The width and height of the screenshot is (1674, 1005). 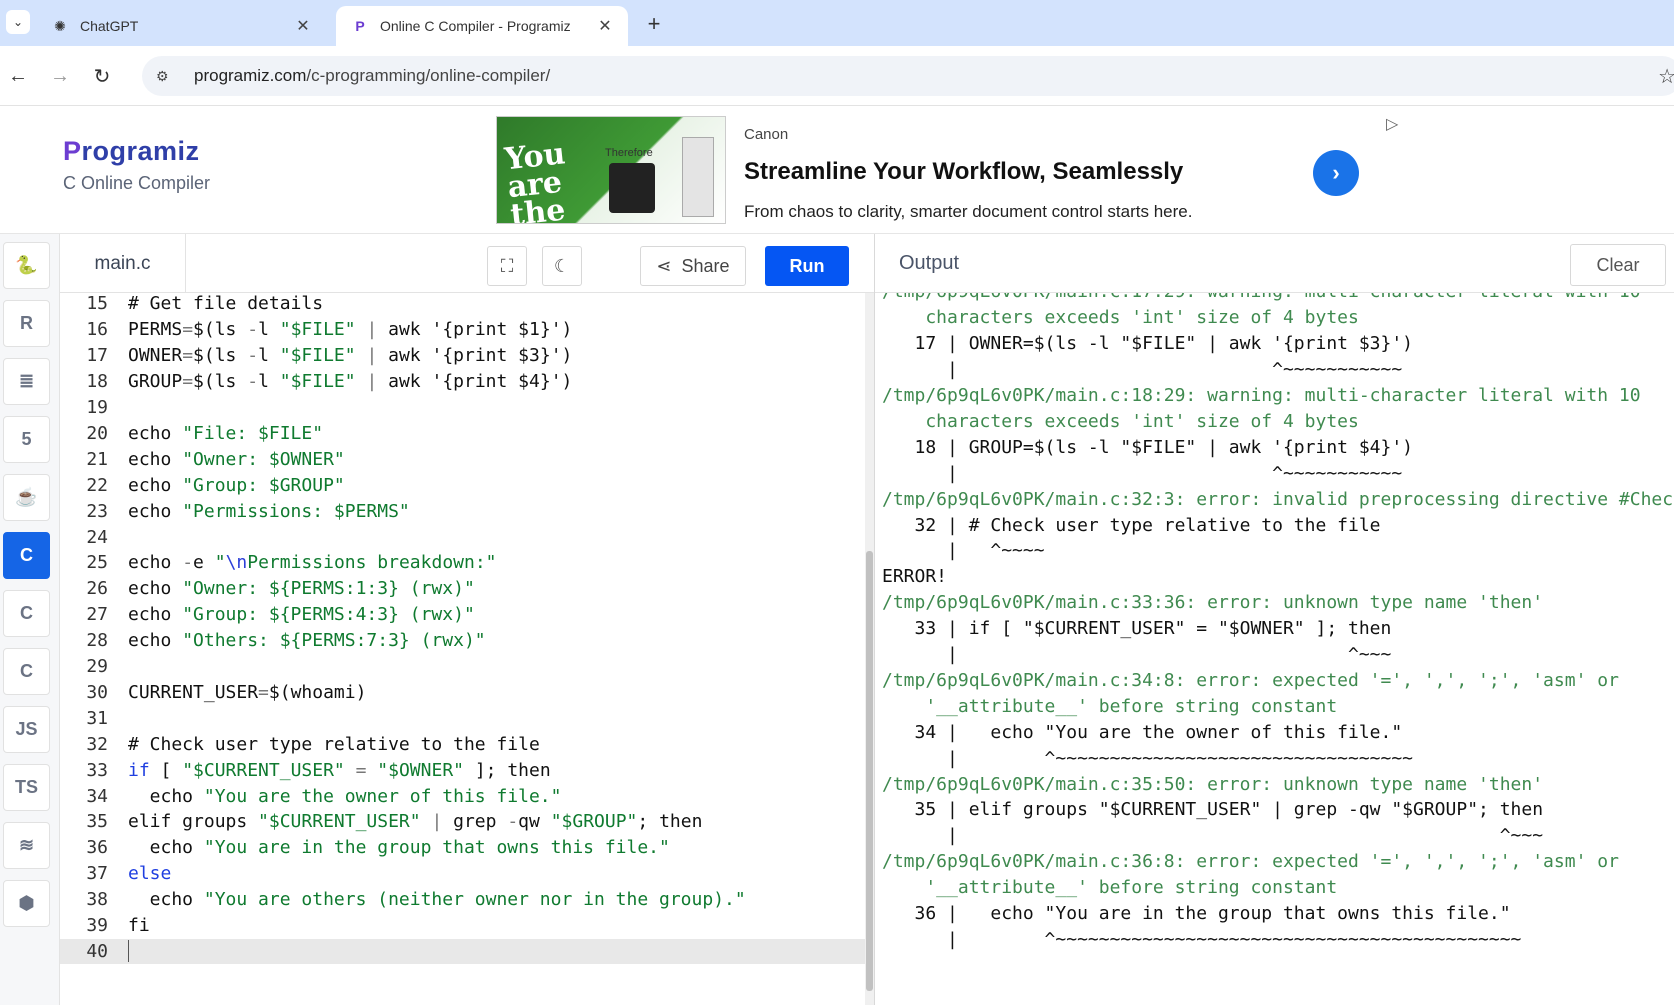 I want to click on code-line: 27 echo "Group: ${PERMS:4:3} (rwx)", so click(x=462, y=615).